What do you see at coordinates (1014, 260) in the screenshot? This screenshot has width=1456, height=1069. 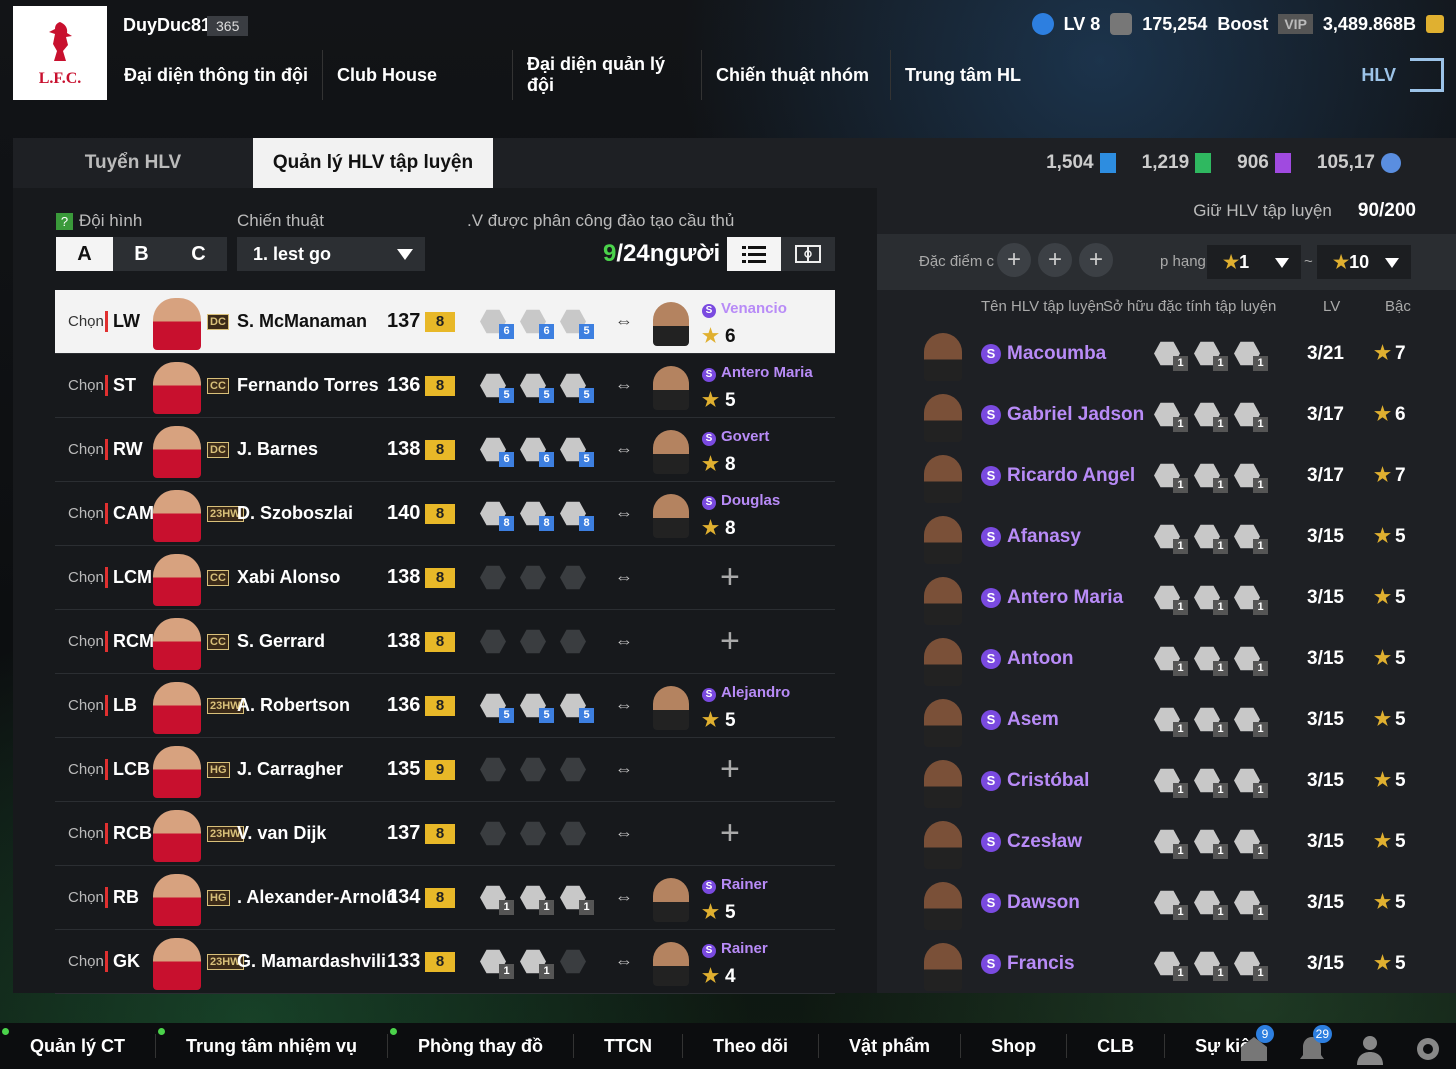 I see `add-trait-1-button: +` at bounding box center [1014, 260].